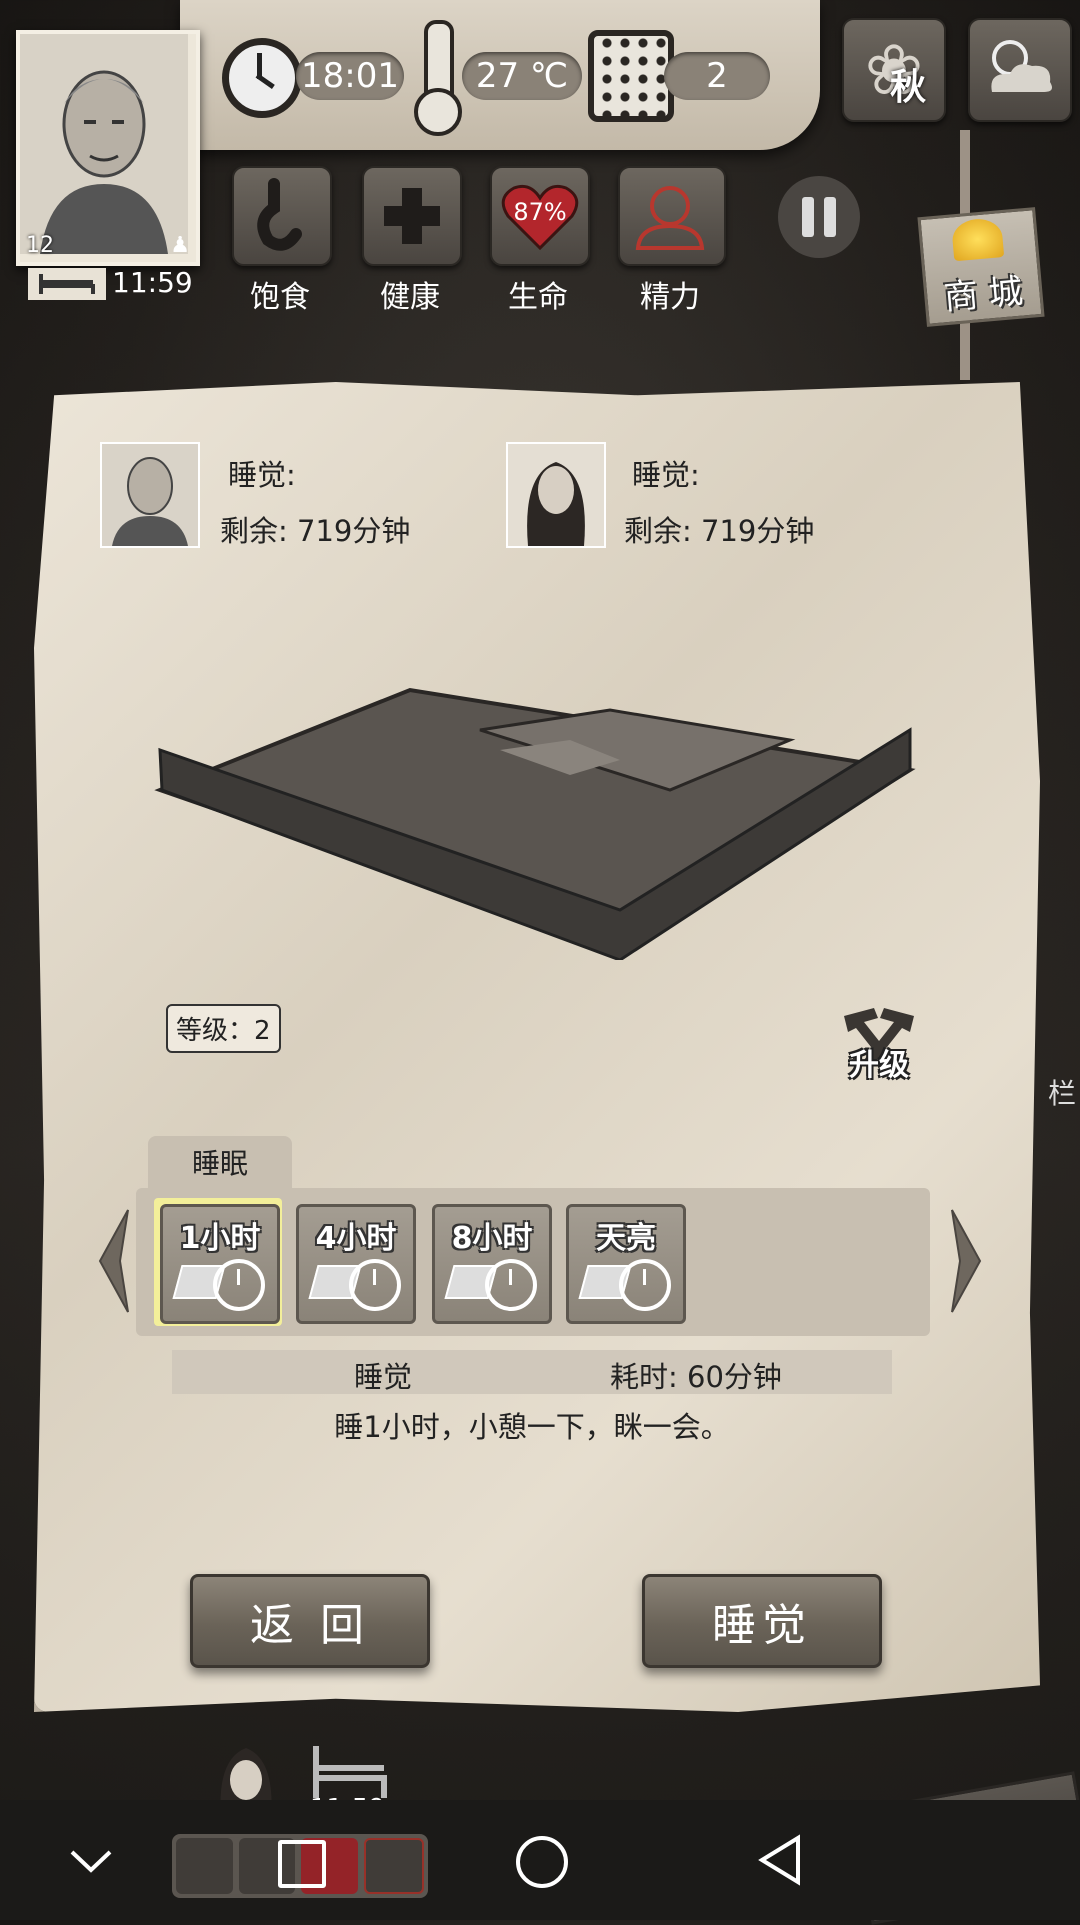 The width and height of the screenshot is (1080, 1925). I want to click on side-fence-label: 栏, so click(1062, 1093).